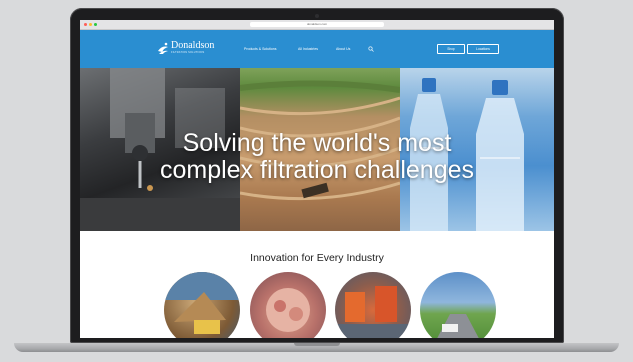 The height and width of the screenshot is (362, 633). What do you see at coordinates (451, 49) in the screenshot?
I see `shop-button: Shop` at bounding box center [451, 49].